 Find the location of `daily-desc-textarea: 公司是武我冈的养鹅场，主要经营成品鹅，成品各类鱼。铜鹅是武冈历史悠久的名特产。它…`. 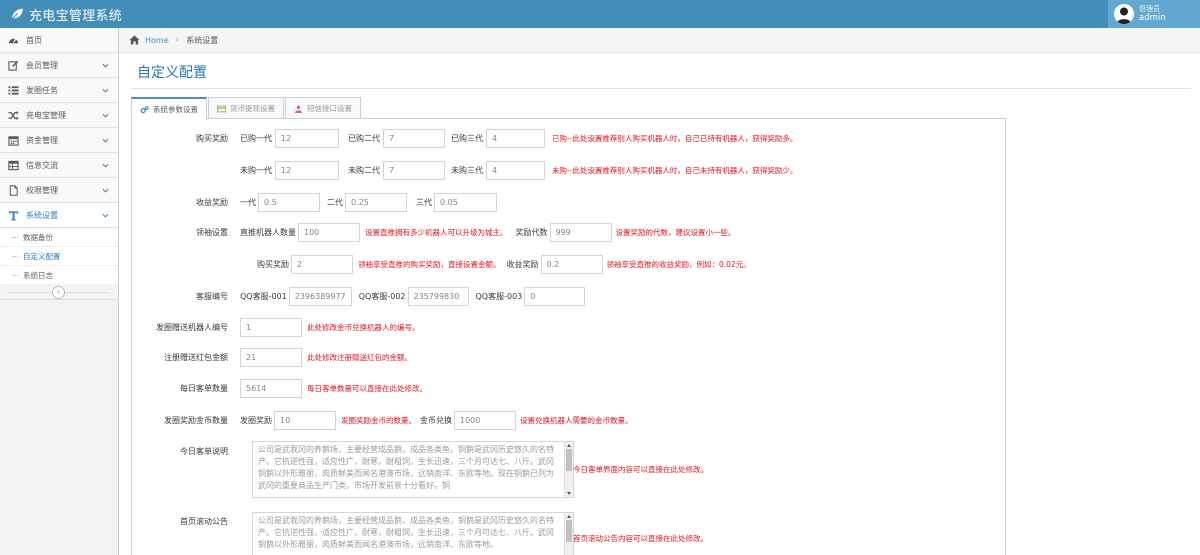

daily-desc-textarea: 公司是武我冈的养鹅场，主要经营成品鹅，成品各类鱼。铜鹅是武冈历史悠久的名特产。它… is located at coordinates (413, 469).